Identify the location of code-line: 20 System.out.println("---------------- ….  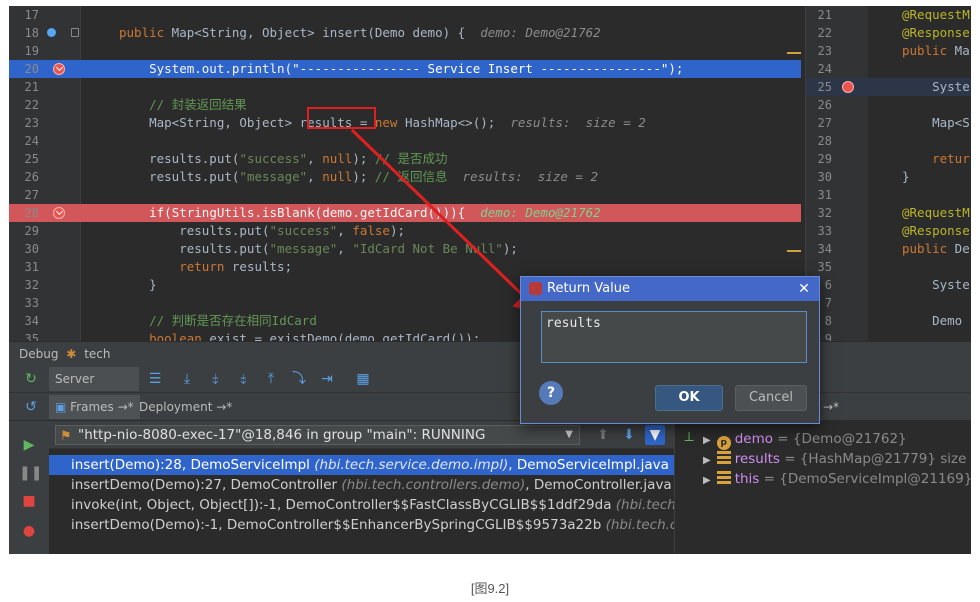
(405, 69).